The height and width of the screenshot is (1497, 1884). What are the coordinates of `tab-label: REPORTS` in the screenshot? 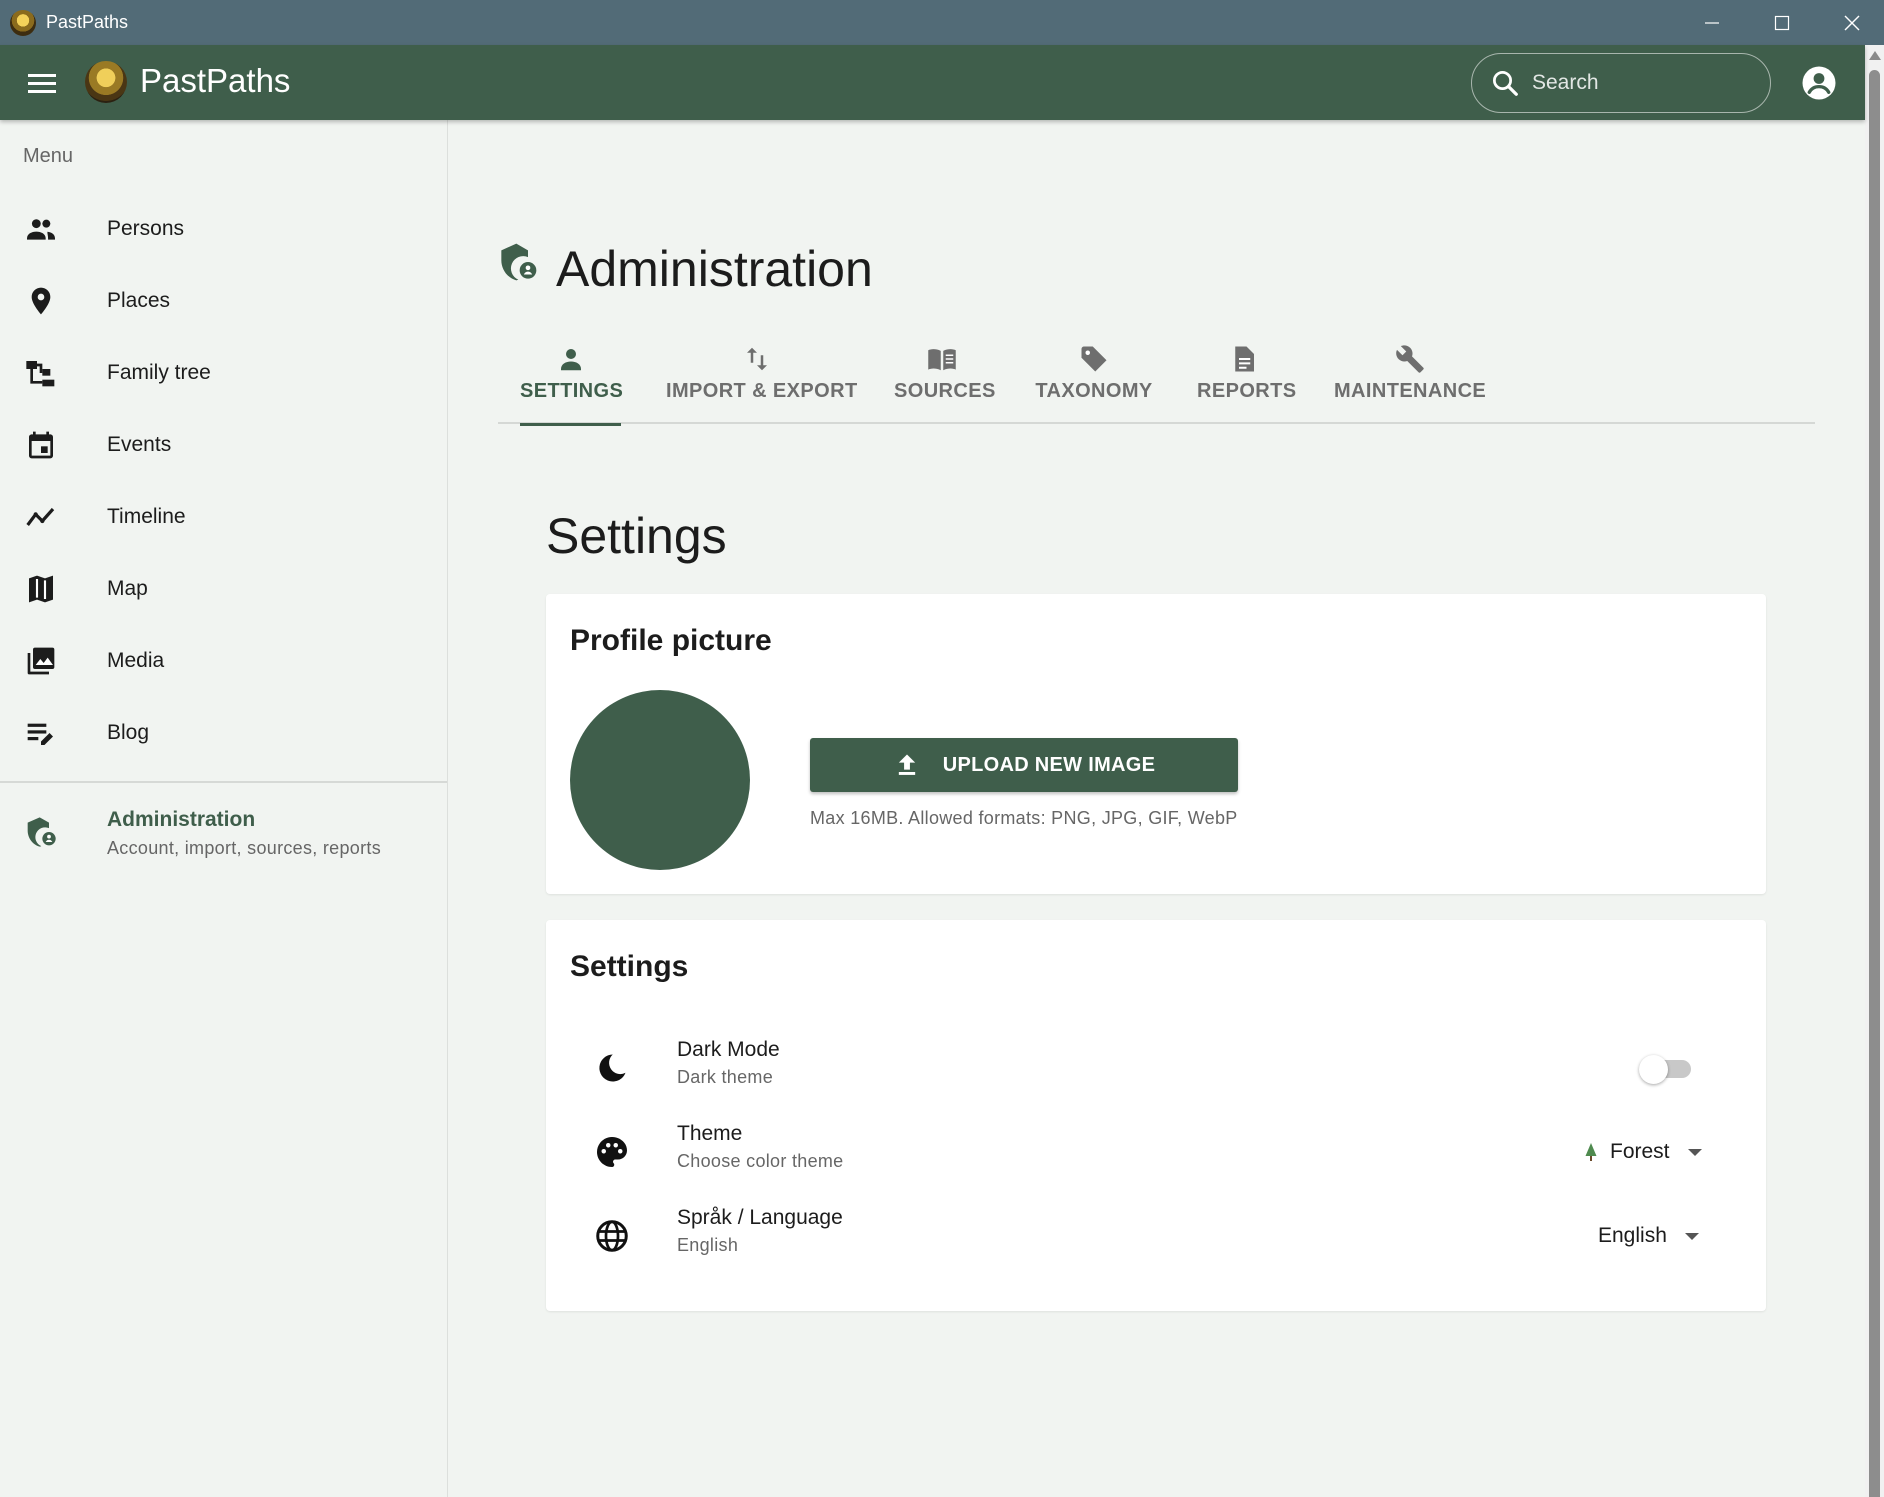 It's located at (1247, 391).